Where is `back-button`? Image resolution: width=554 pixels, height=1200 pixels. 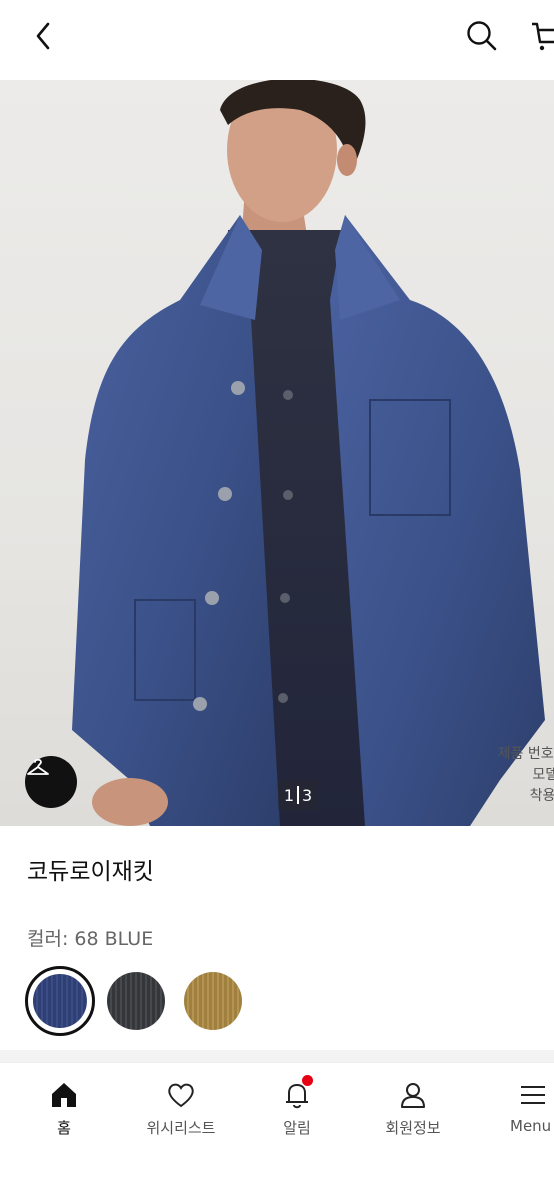 back-button is located at coordinates (45, 36).